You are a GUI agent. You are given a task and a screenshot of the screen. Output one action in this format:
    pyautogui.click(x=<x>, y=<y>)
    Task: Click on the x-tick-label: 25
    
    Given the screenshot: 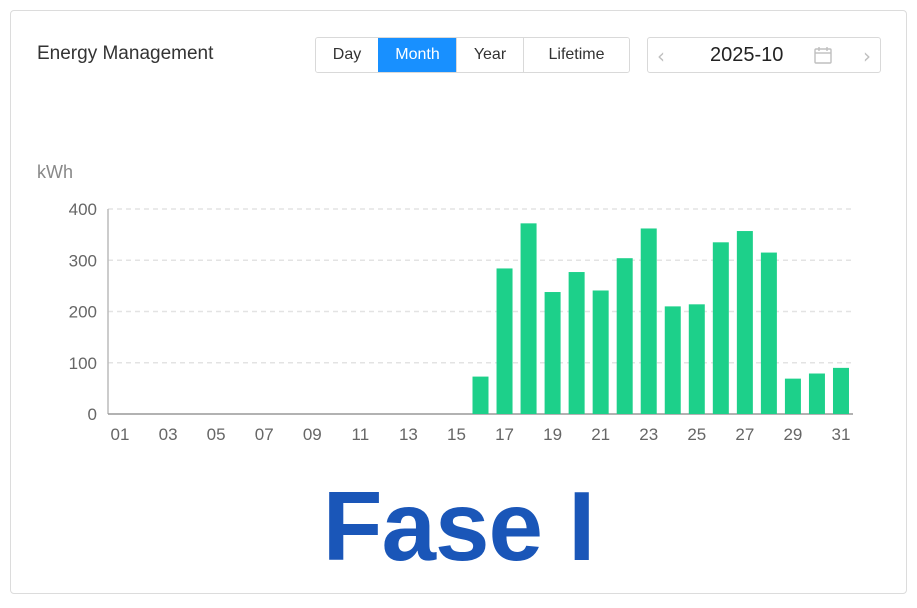 What is the action you would take?
    pyautogui.click(x=696, y=434)
    